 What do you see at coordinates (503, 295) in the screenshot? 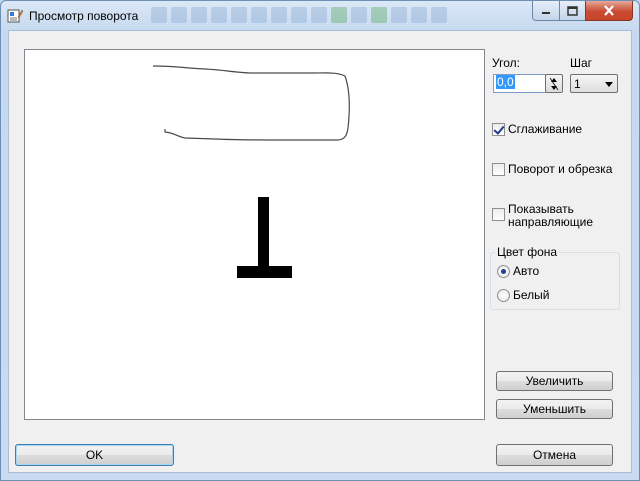
I see `bg-white-radio` at bounding box center [503, 295].